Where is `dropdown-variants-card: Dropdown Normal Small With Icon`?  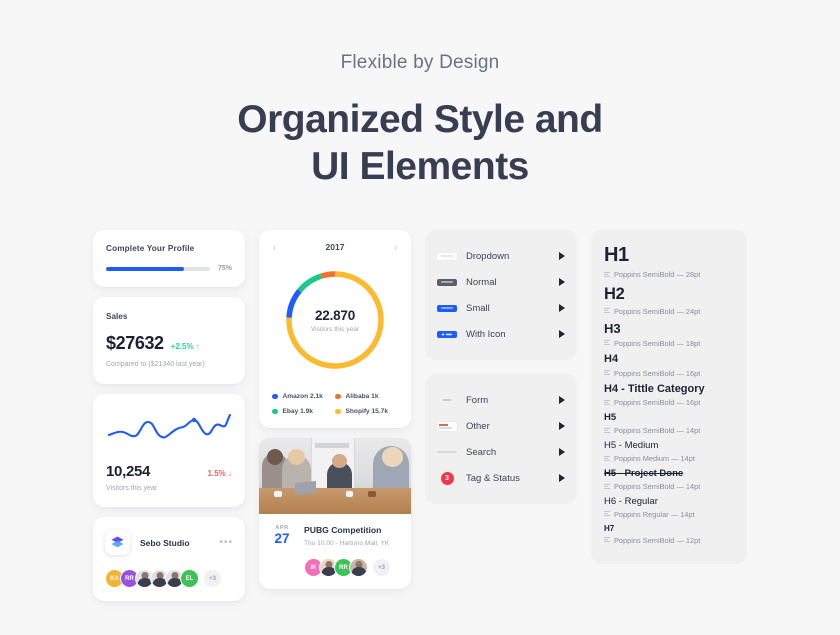
dropdown-variants-card: Dropdown Normal Small With Icon is located at coordinates (501, 295).